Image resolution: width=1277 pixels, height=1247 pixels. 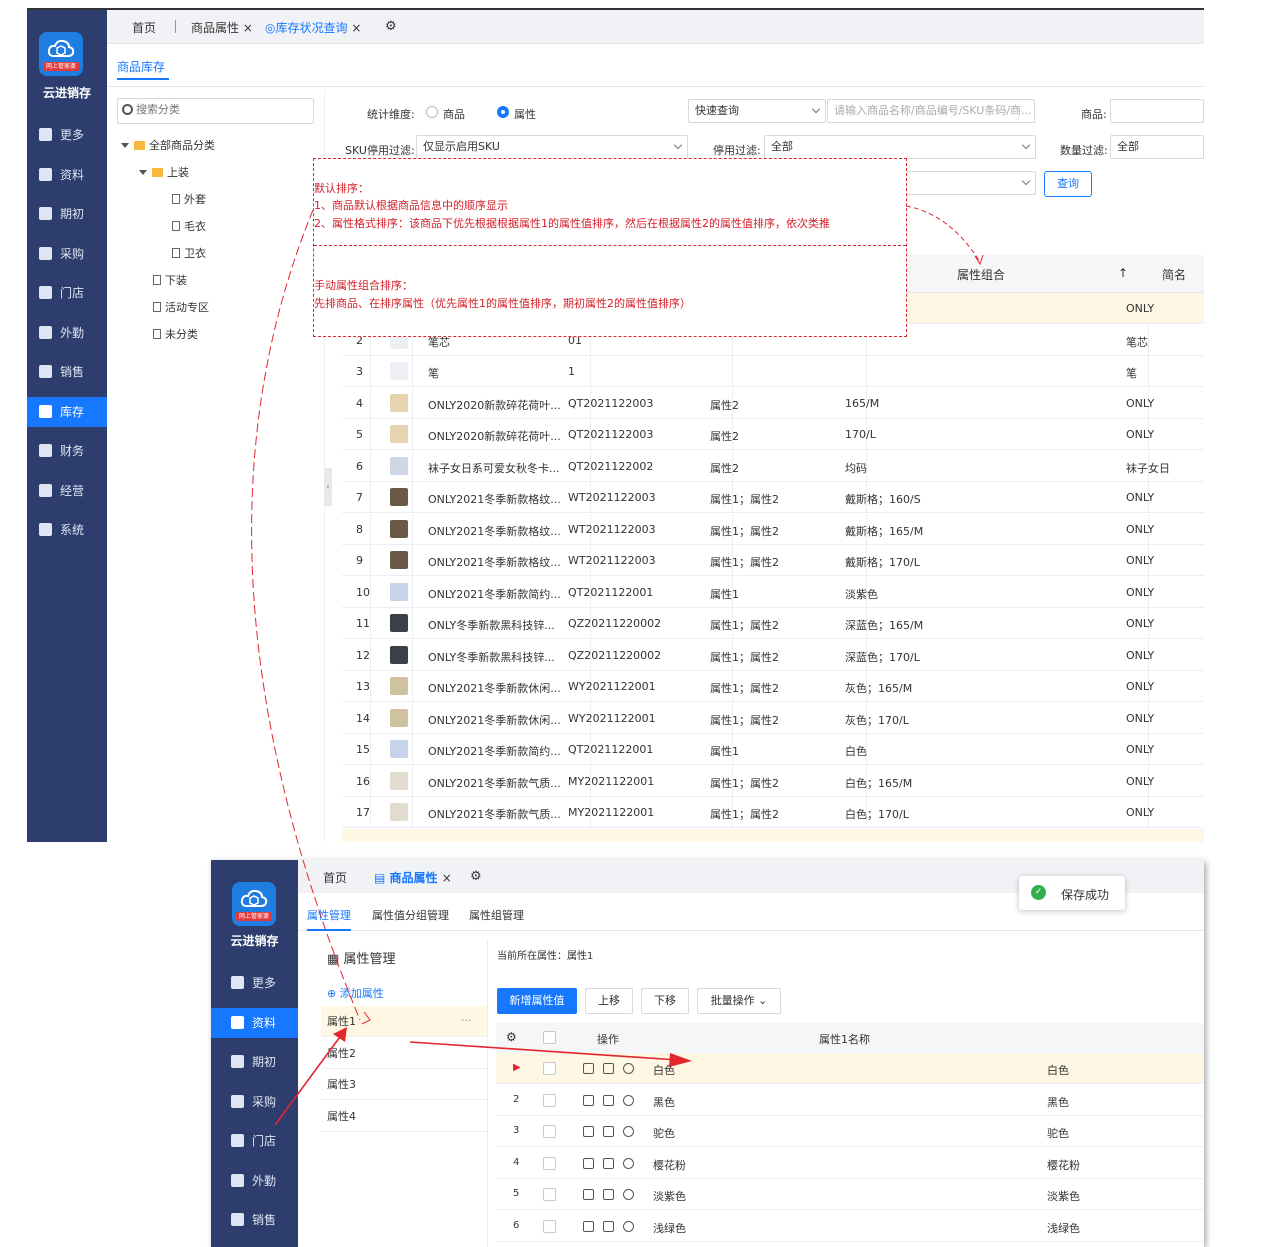 I want to click on add-attr-button: ⊕ 添加属性, so click(x=355, y=993).